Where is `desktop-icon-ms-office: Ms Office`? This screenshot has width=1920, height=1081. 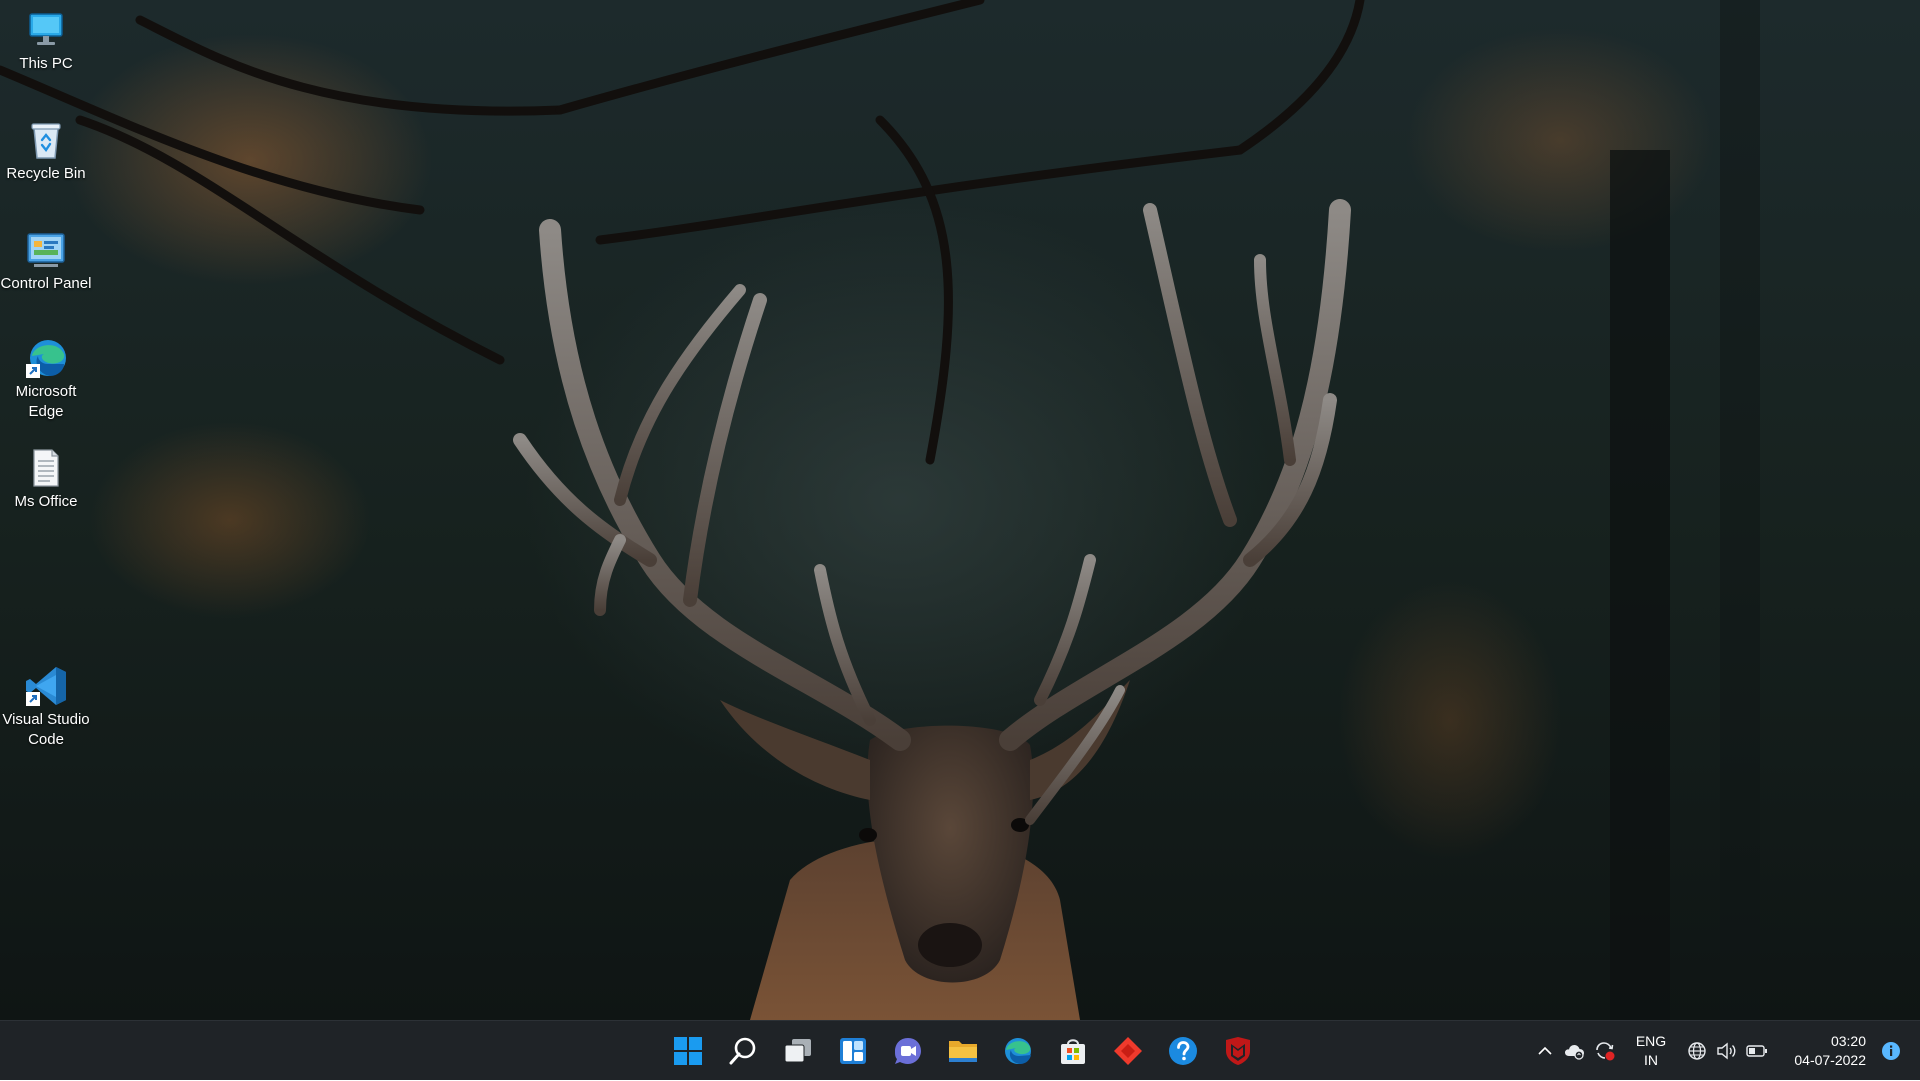 desktop-icon-ms-office: Ms Office is located at coordinates (46, 479).